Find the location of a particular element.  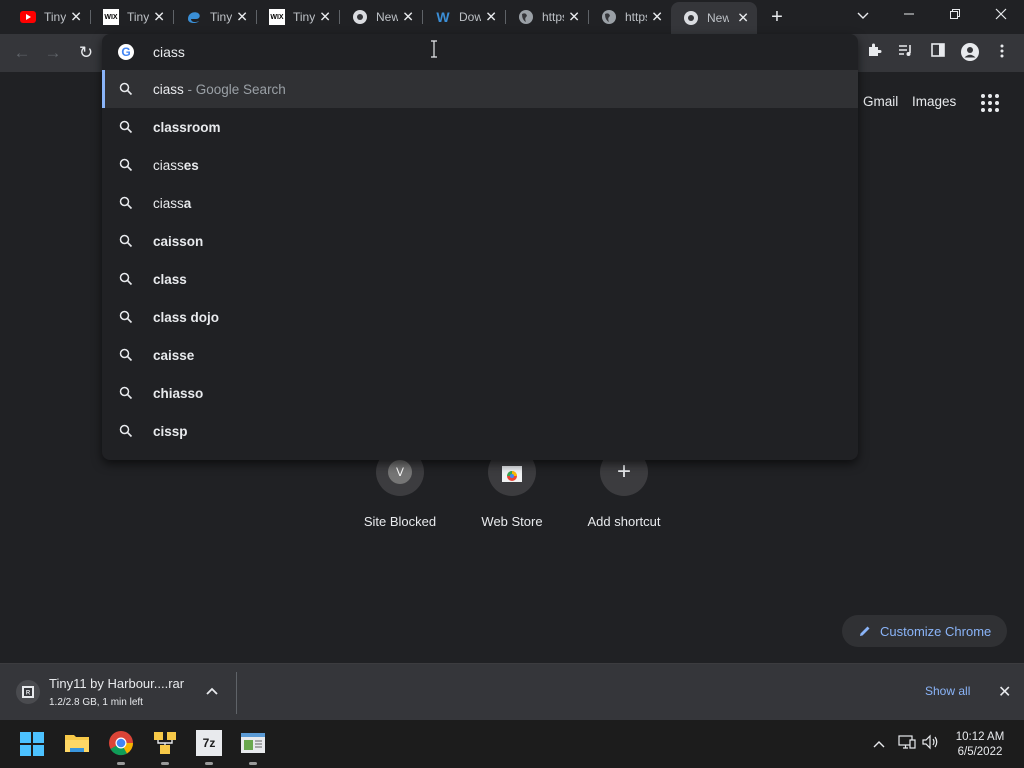

reload-icon: ↻ is located at coordinates (86, 53).